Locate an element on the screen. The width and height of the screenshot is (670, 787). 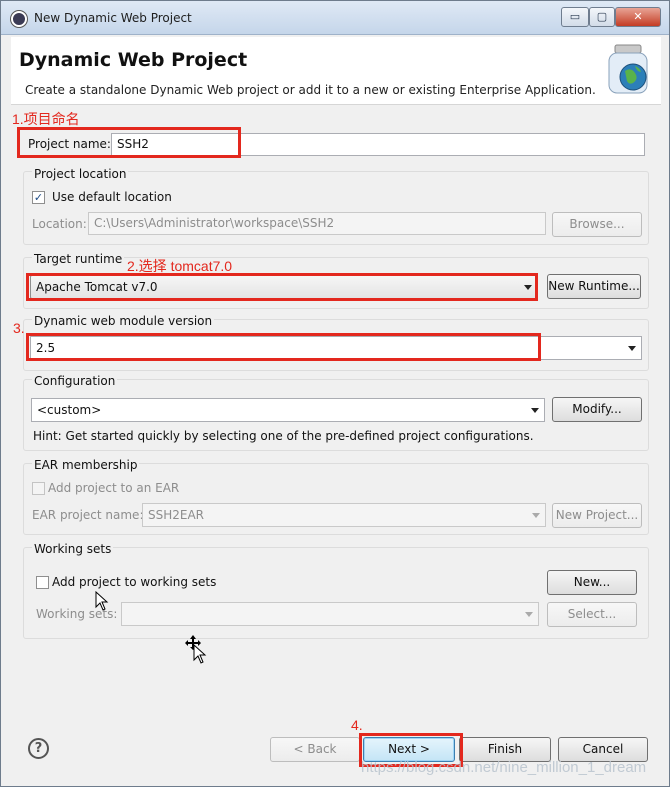
add-to-working-sets-label: Add project to working sets is located at coordinates (134, 582).